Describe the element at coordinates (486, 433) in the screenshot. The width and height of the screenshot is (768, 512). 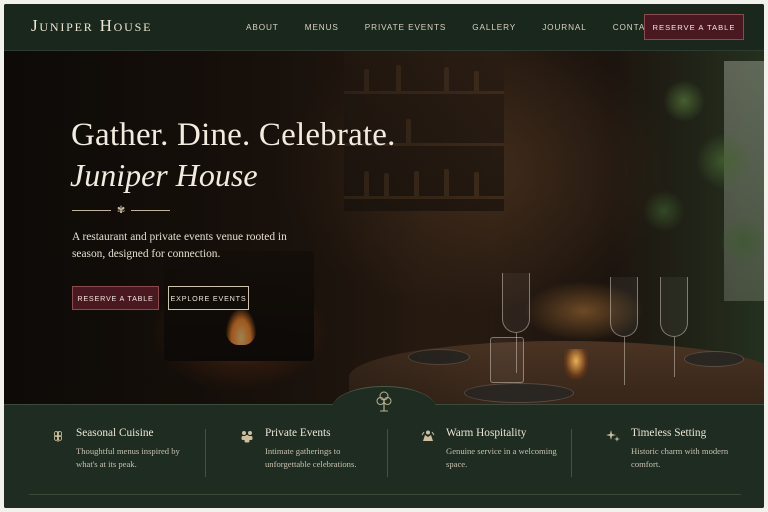
I see `feature-title: Warm Hospitality` at that location.